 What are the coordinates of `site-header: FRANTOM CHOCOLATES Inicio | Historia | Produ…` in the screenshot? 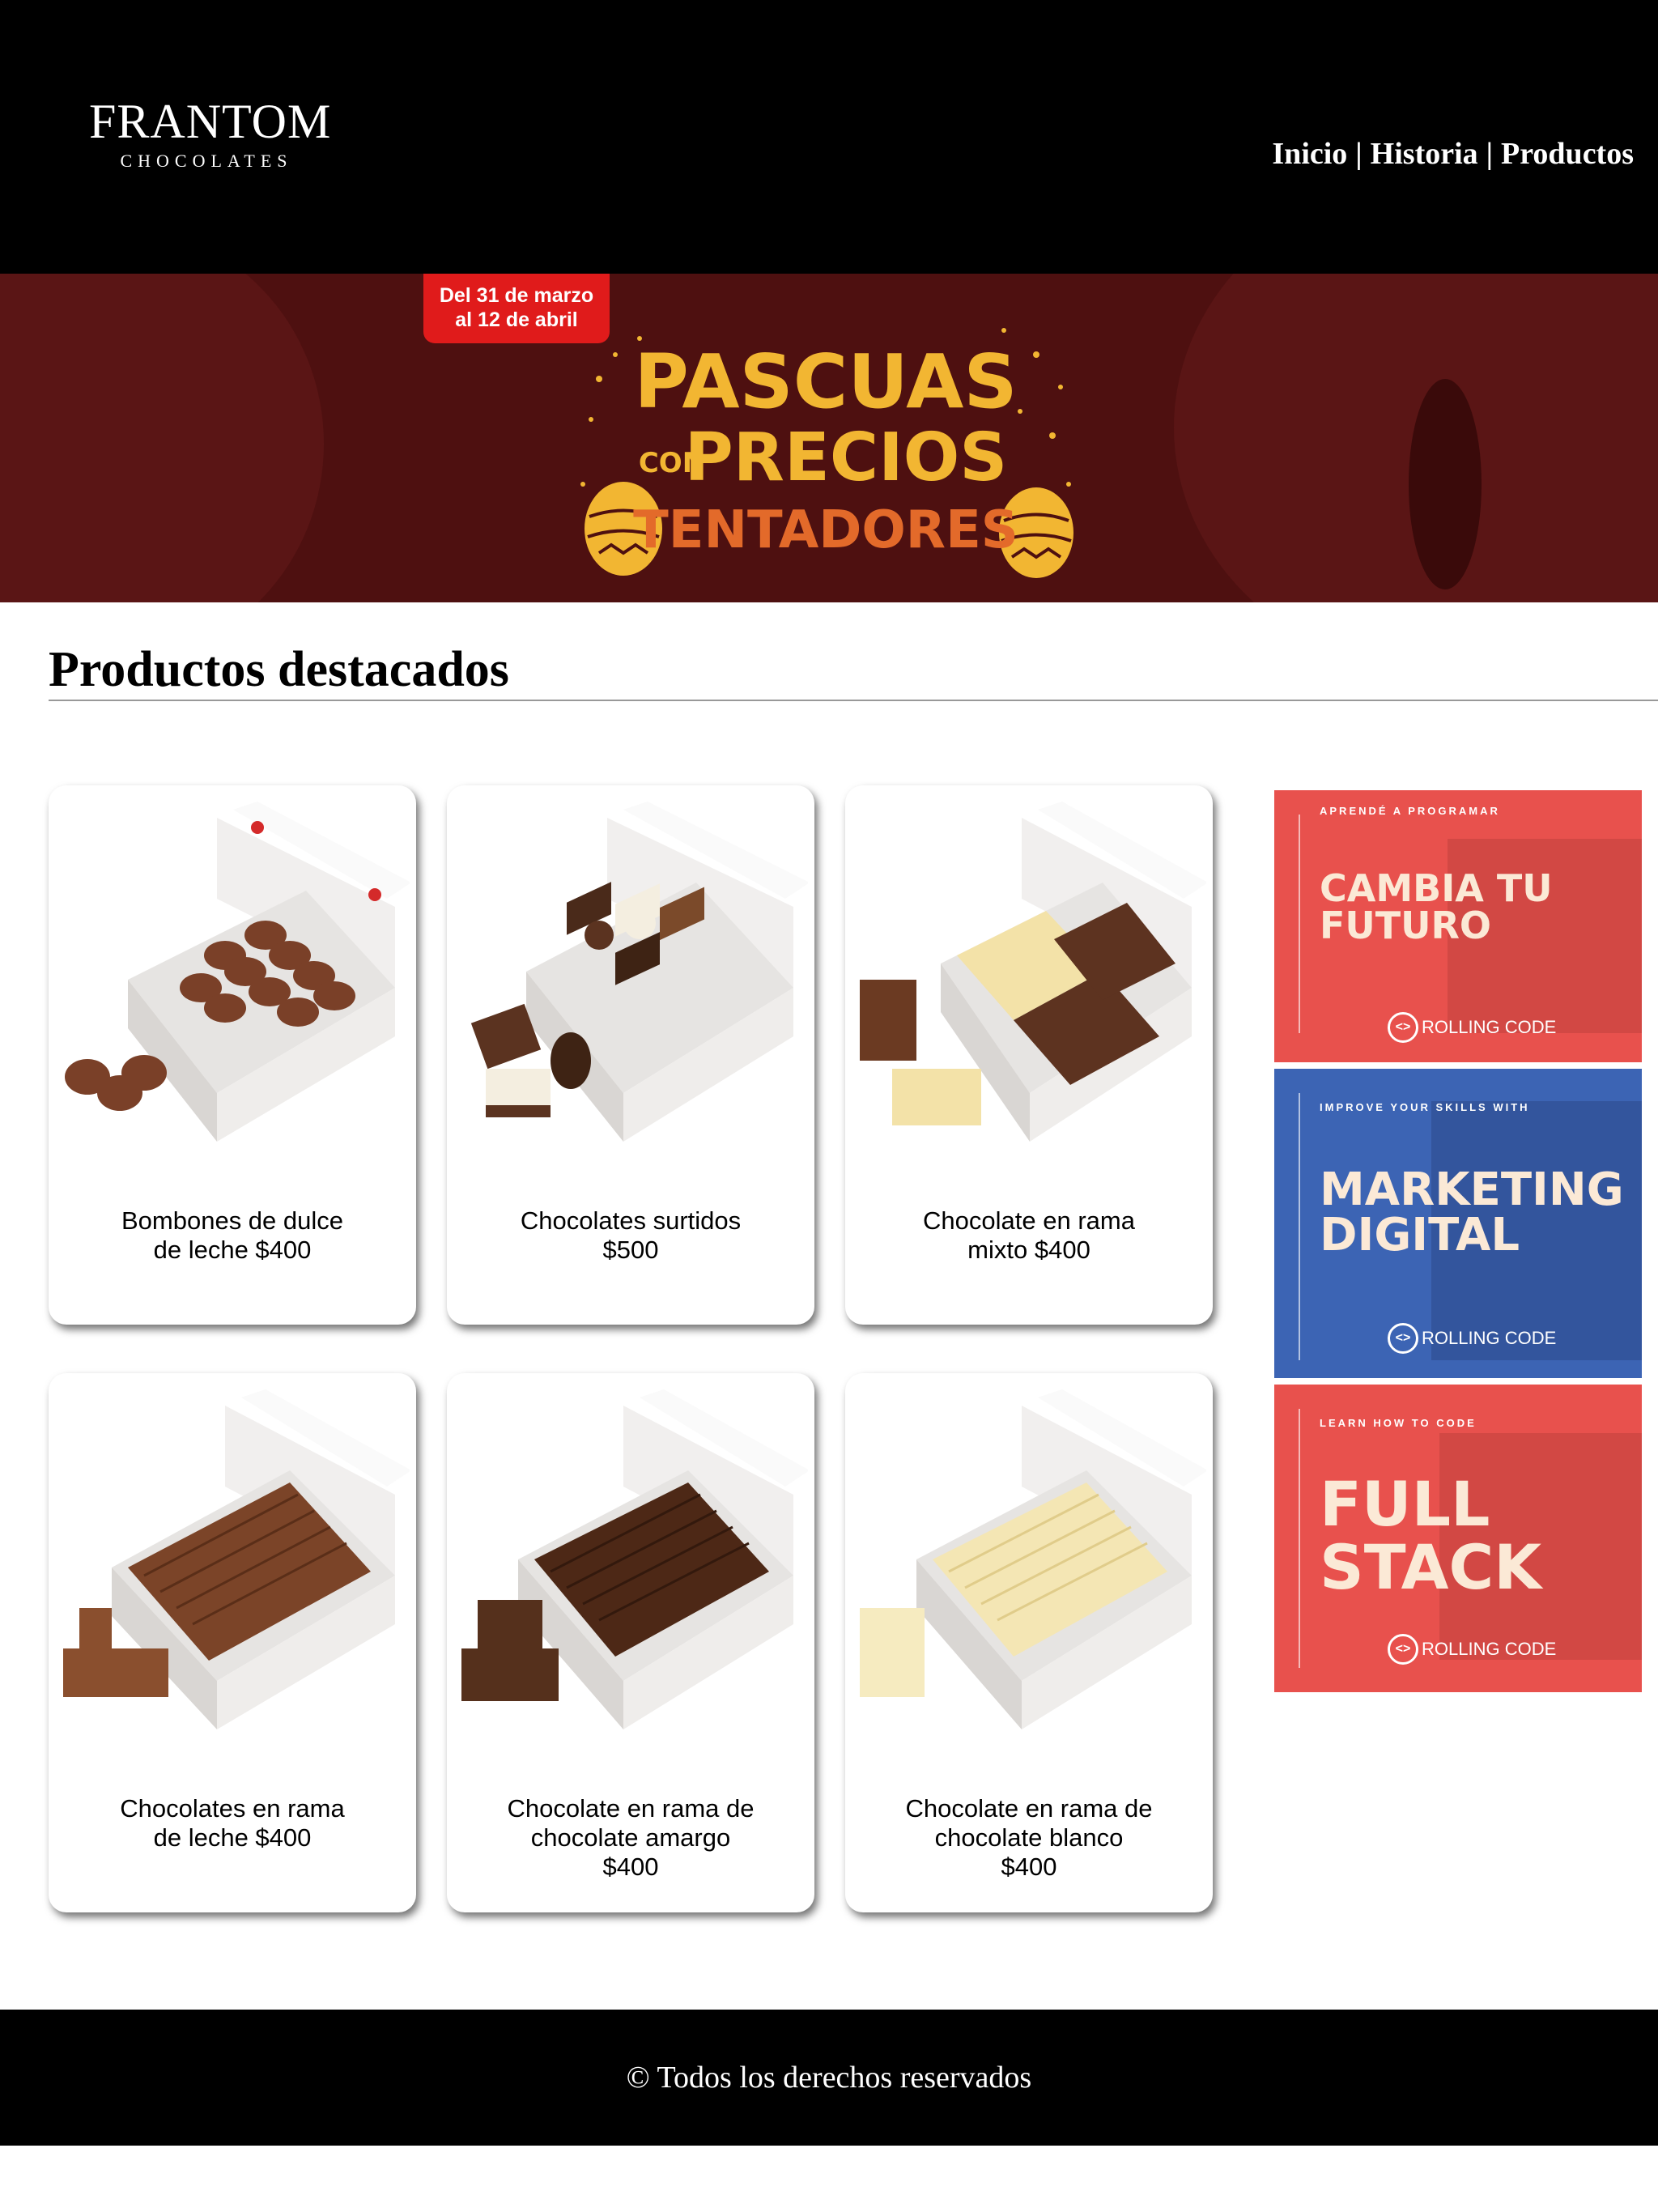 It's located at (829, 137).